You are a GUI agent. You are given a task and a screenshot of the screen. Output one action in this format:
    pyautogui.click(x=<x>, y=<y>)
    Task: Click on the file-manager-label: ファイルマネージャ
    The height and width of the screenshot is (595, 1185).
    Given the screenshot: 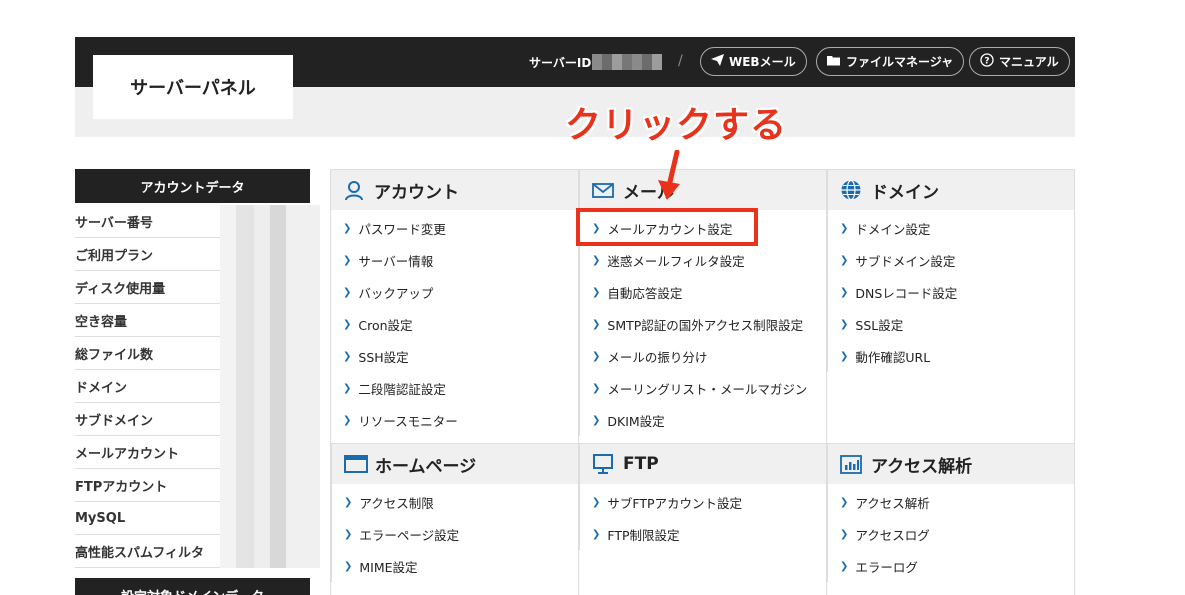 What is the action you would take?
    pyautogui.click(x=900, y=62)
    